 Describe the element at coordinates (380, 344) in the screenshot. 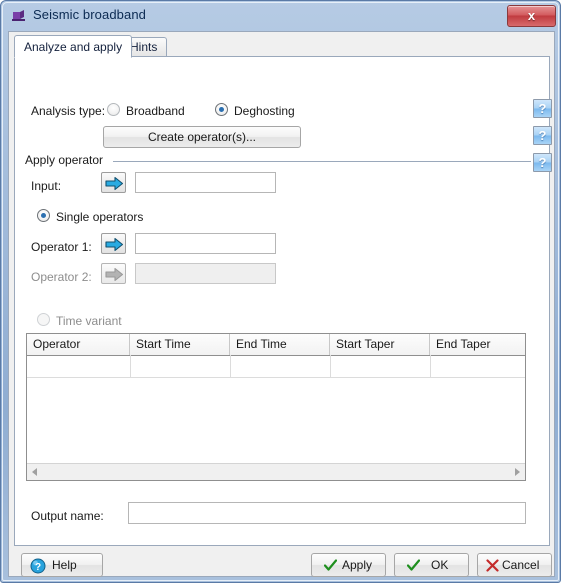

I see `column-header-start-taper: Start Taper` at that location.